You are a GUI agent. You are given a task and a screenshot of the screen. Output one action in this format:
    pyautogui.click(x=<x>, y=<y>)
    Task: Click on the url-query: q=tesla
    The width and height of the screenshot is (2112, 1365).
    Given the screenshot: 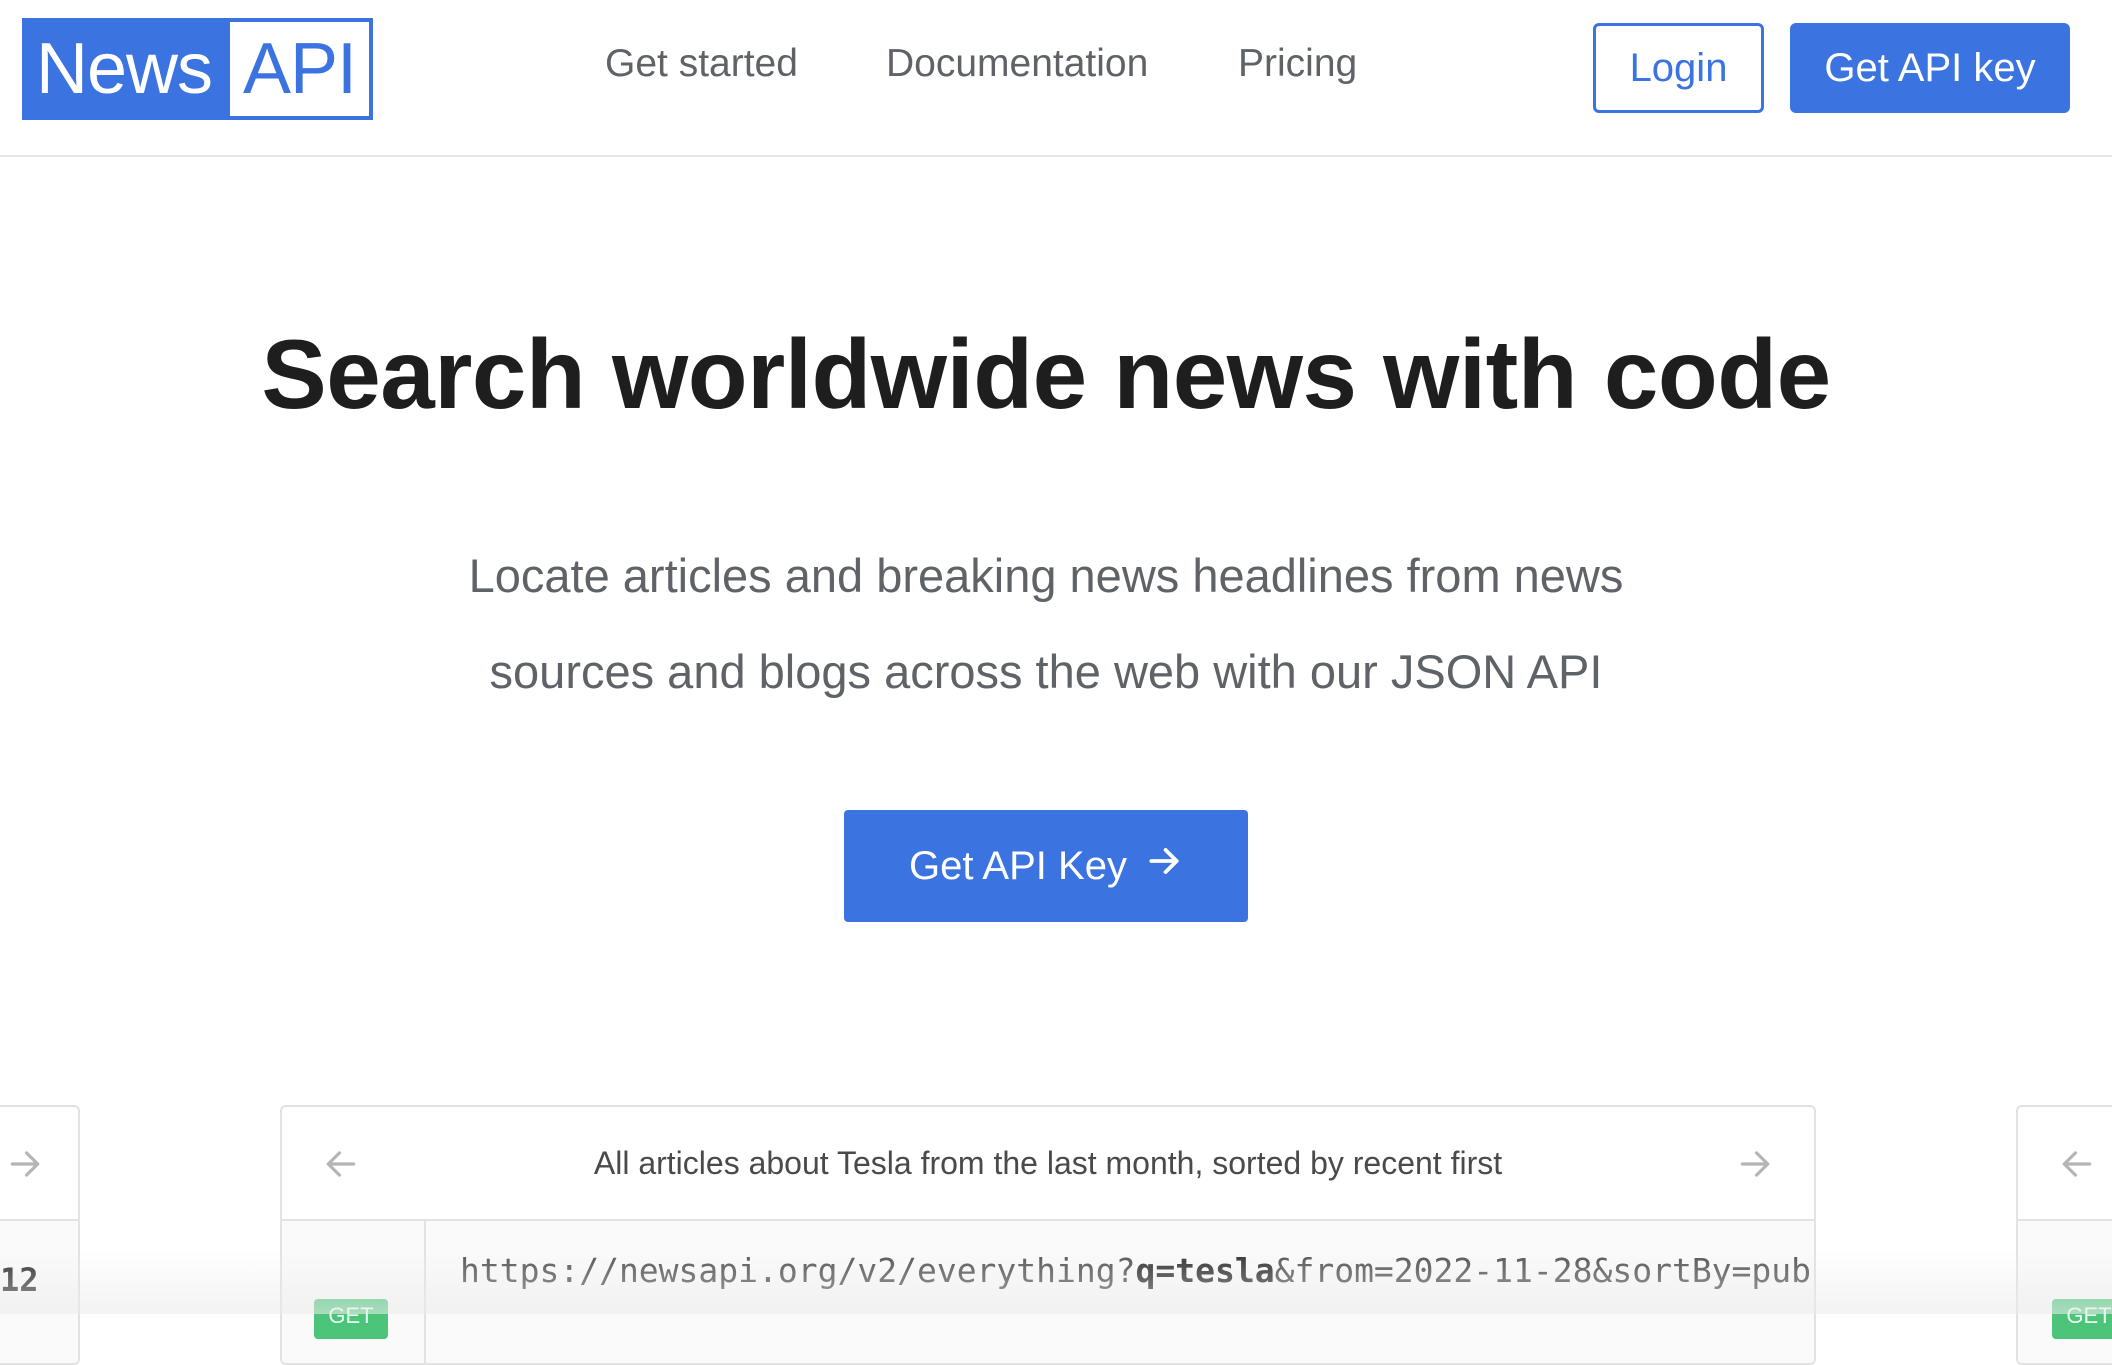 What is the action you would take?
    pyautogui.click(x=1205, y=1270)
    